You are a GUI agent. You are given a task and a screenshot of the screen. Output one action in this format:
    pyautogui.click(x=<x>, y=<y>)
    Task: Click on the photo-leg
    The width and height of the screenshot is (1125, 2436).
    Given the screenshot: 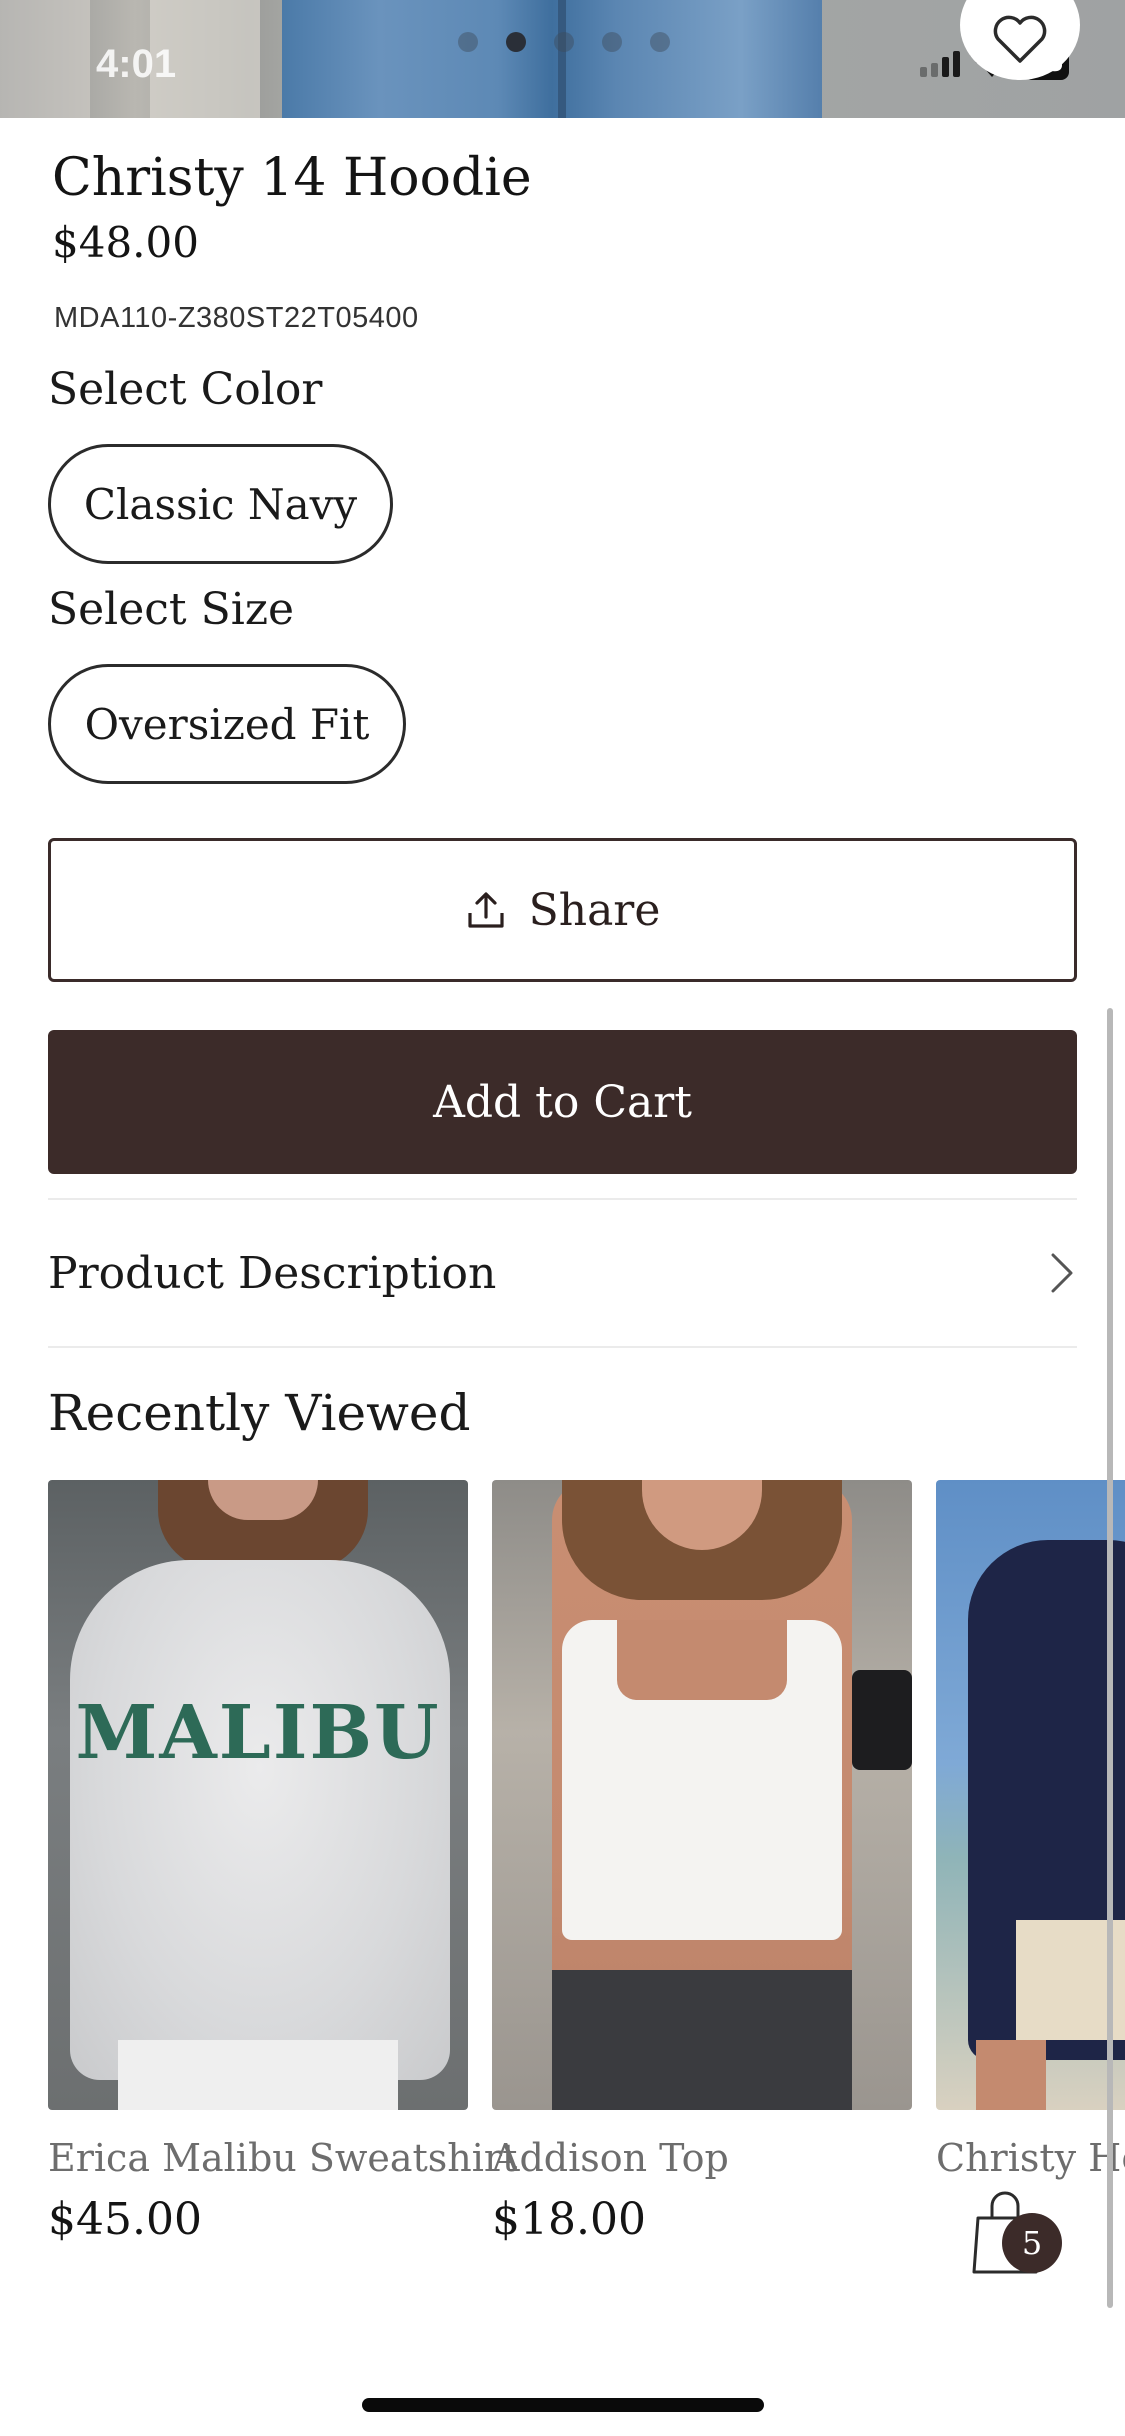 What is the action you would take?
    pyautogui.click(x=1011, y=2075)
    